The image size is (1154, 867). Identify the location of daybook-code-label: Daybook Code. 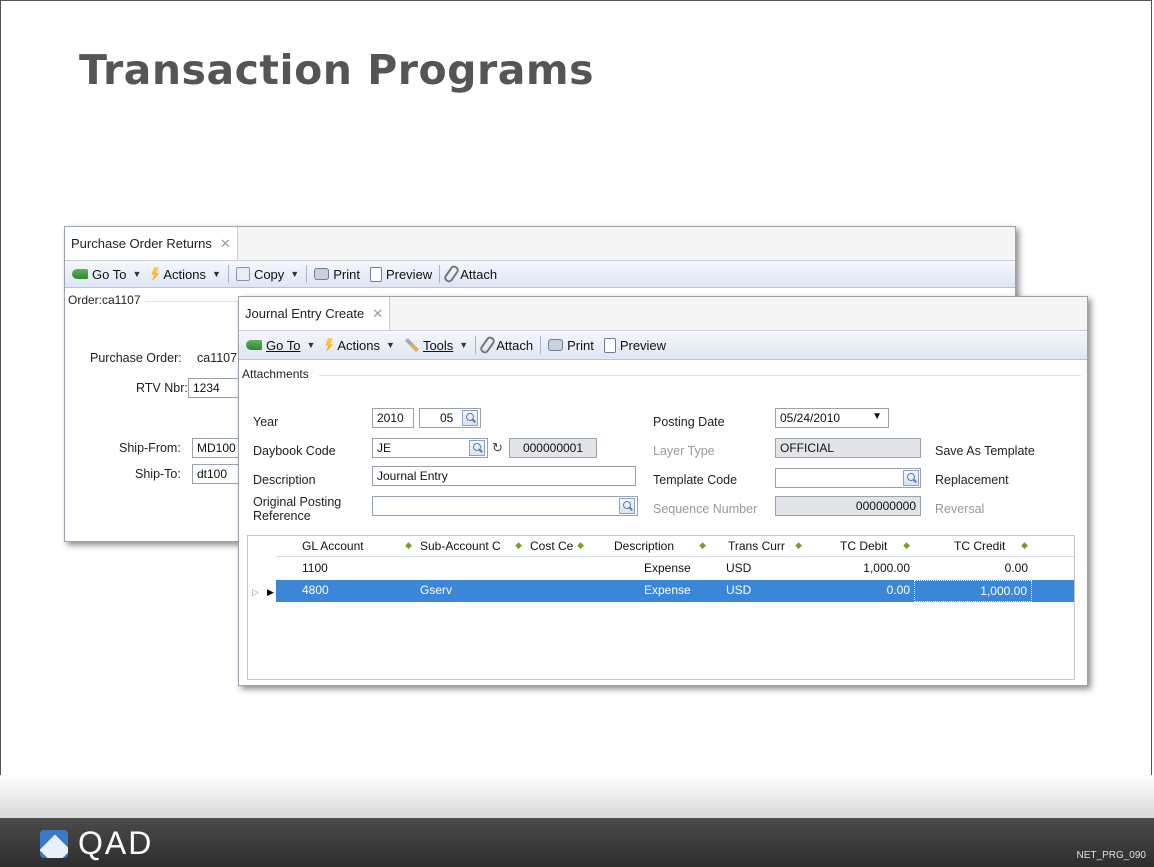
(294, 451).